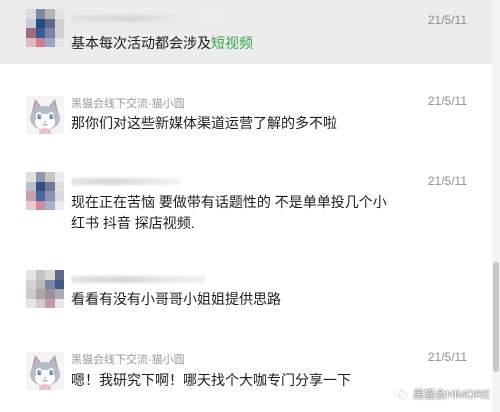  I want to click on watermark: 黑猫会HIMORE, so click(441, 394).